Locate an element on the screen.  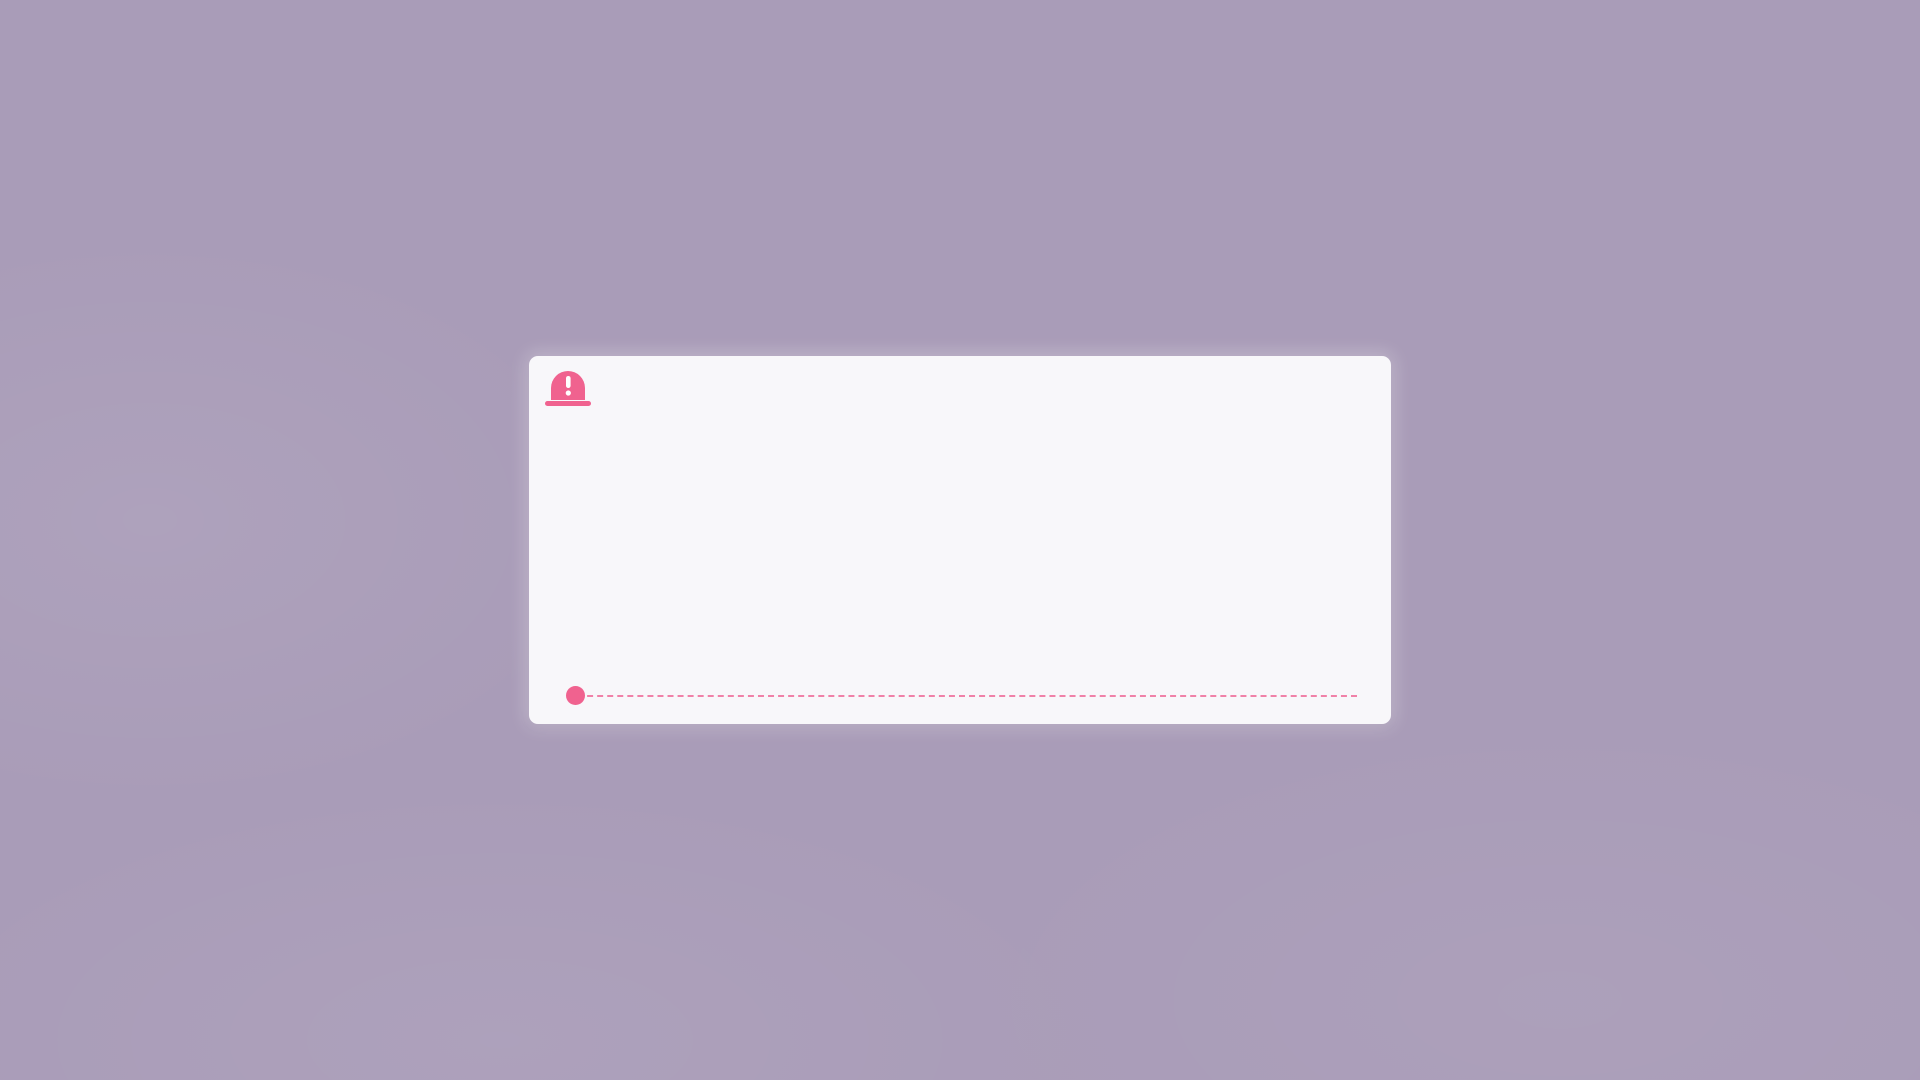
progress-track is located at coordinates (962, 696).